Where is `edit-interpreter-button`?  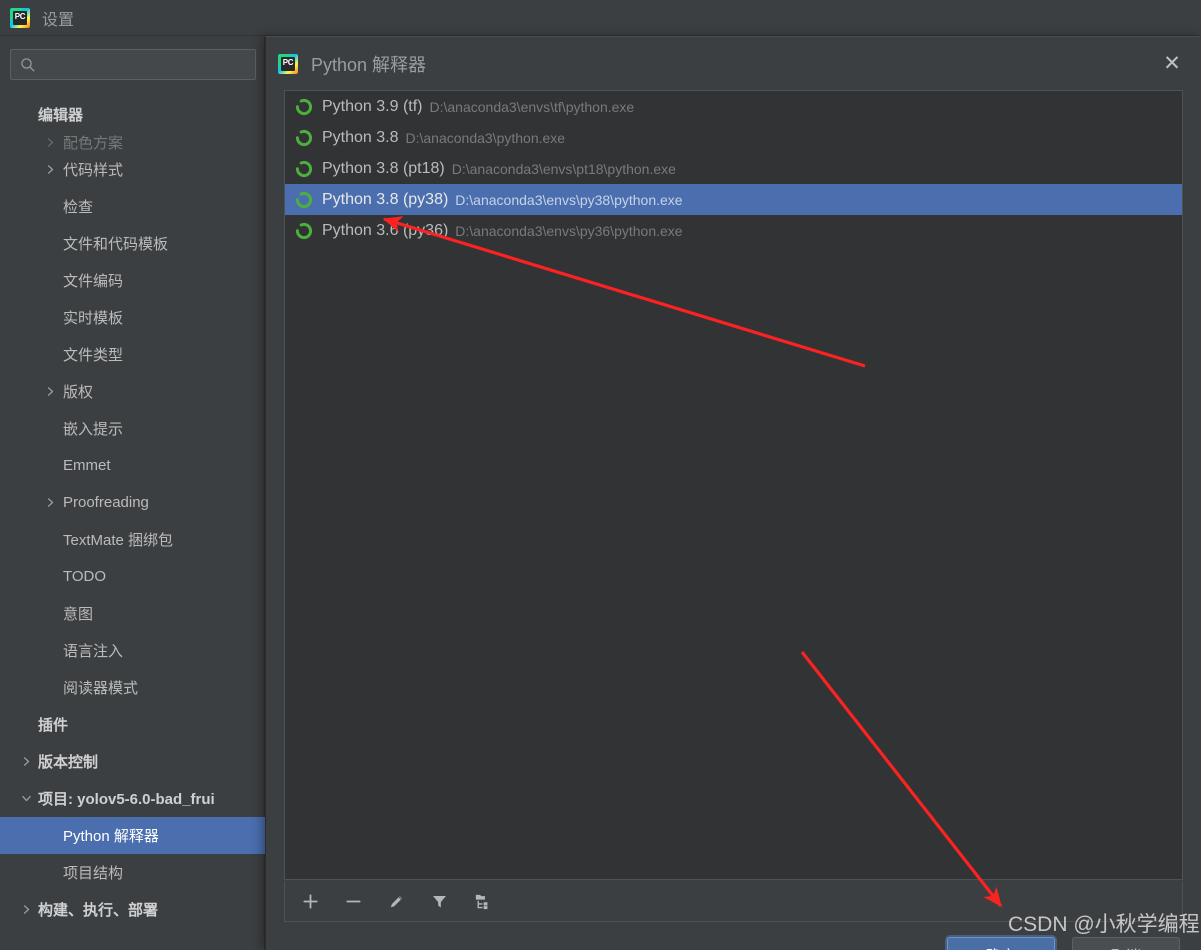
edit-interpreter-button is located at coordinates (396, 901).